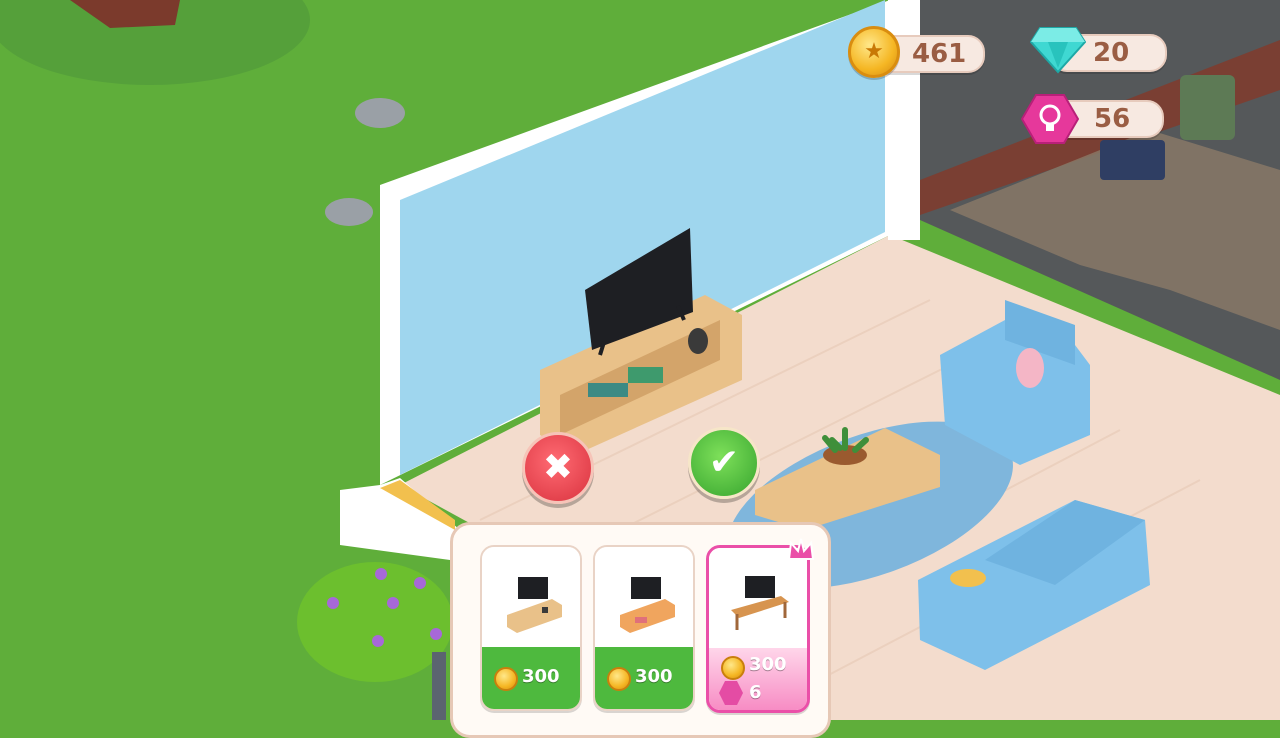 This screenshot has width=1280, height=738. What do you see at coordinates (758, 629) in the screenshot?
I see `shop-item-card-selected: 300 6` at bounding box center [758, 629].